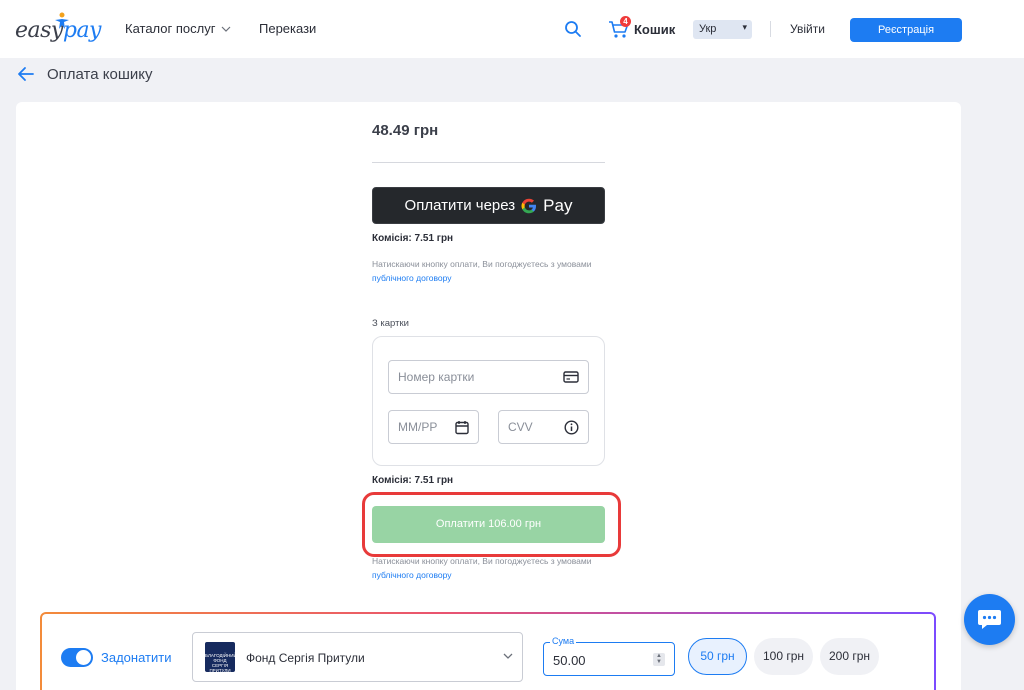  Describe the element at coordinates (488, 377) in the screenshot. I see `card-number-field: Номер картки` at that location.